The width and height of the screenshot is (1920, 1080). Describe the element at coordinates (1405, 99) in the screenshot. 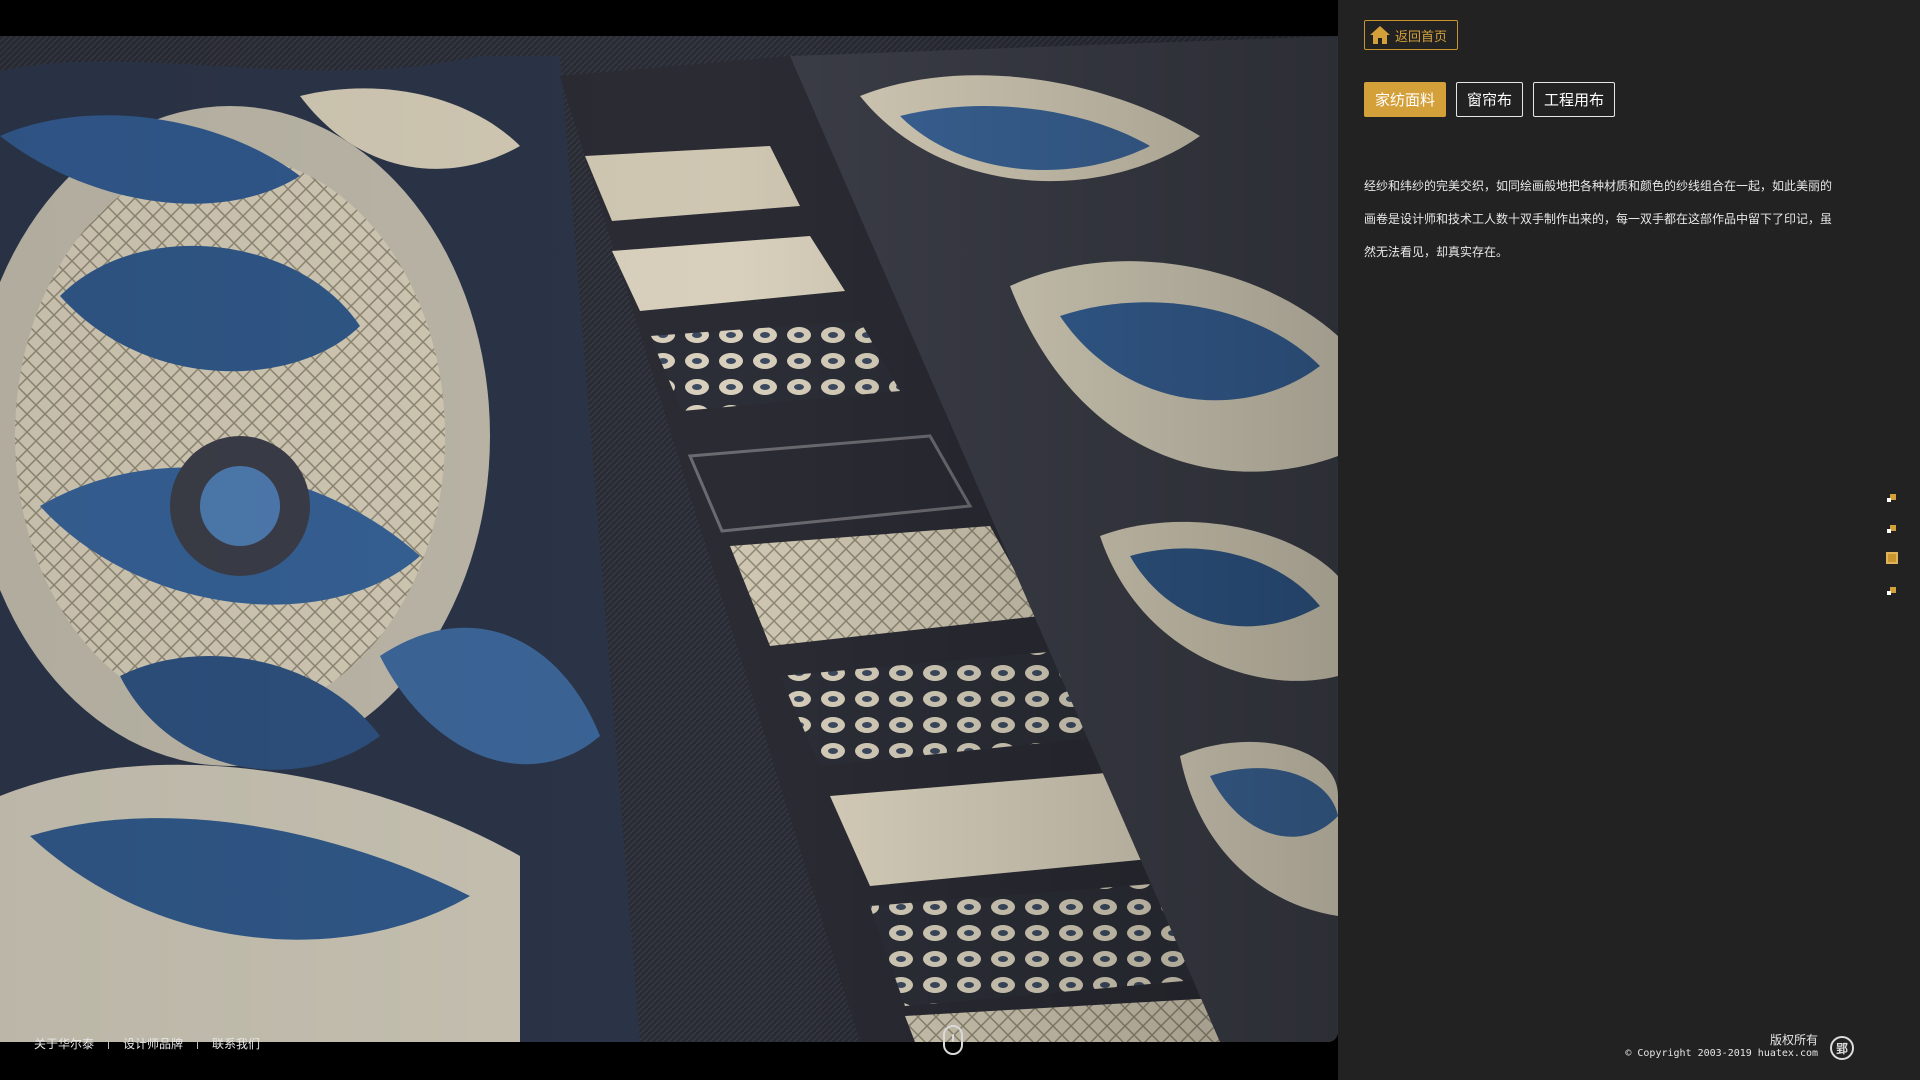

I see `tab-home-textile: 家纺面料` at that location.